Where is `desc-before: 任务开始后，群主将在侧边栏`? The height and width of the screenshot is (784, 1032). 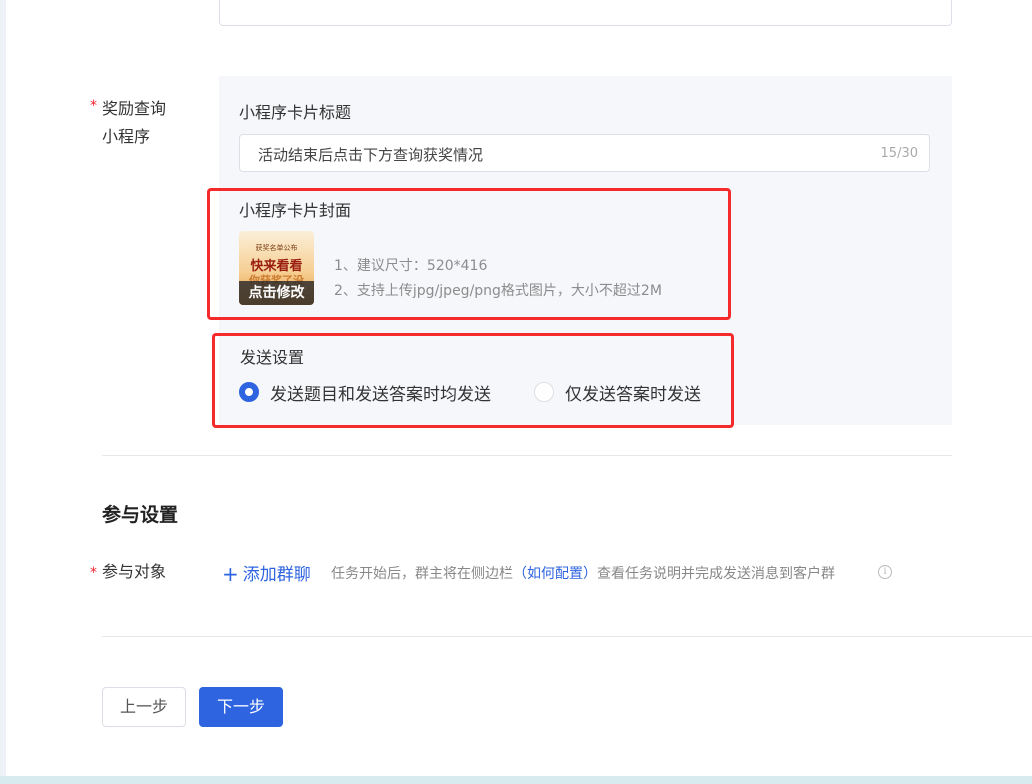 desc-before: 任务开始后，群主将在侧边栏 is located at coordinates (422, 574).